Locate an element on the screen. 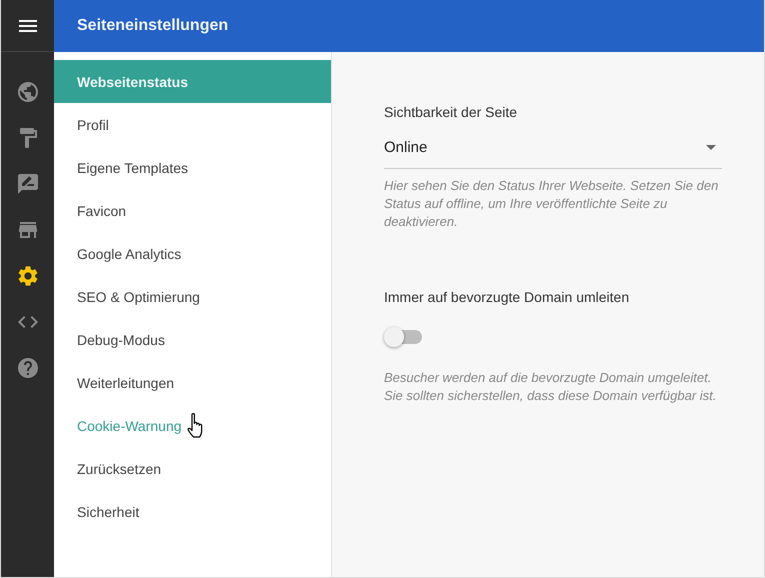  menu-item: Eigene Templates is located at coordinates (192, 167).